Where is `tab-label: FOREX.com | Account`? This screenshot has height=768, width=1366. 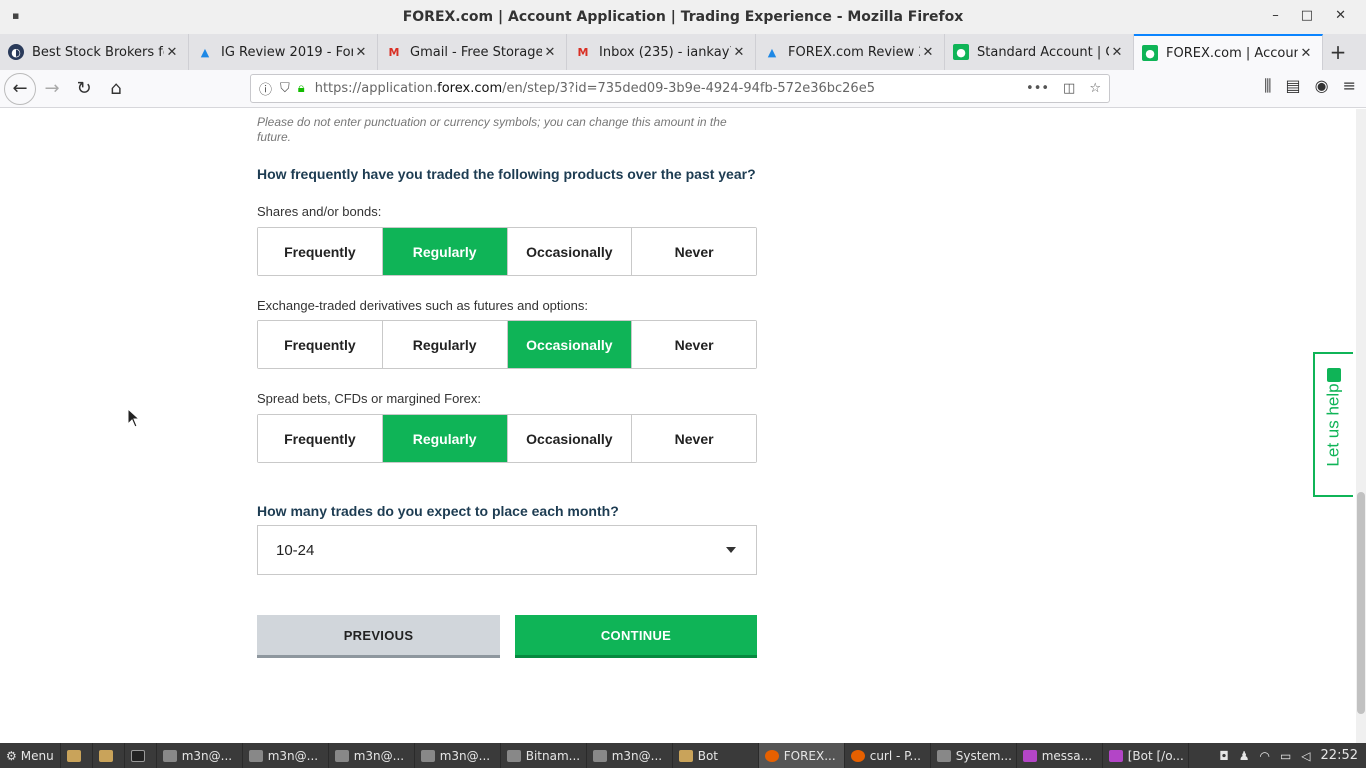
tab-label: FOREX.com | Account is located at coordinates (1232, 53).